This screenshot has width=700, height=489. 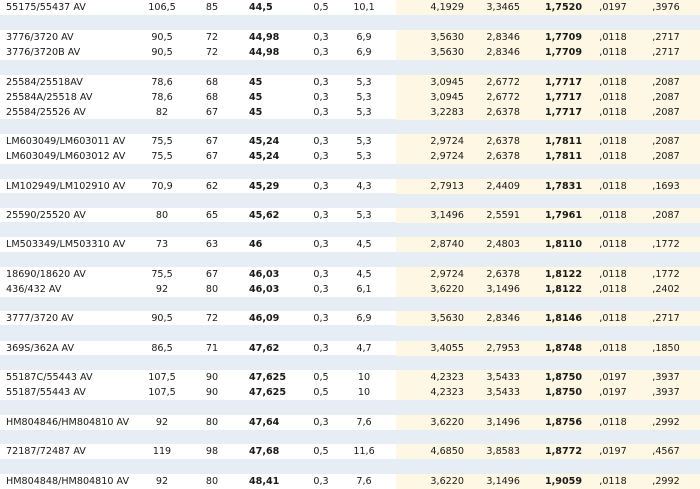 What do you see at coordinates (162, 52) in the screenshot?
I see `outer-diameter-mm: 90,5` at bounding box center [162, 52].